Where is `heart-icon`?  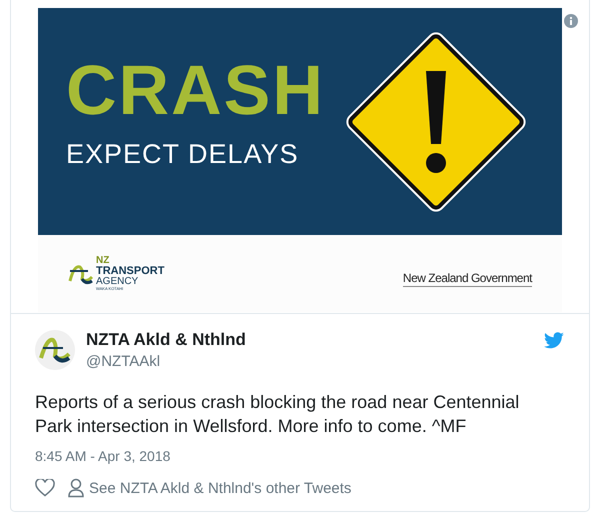 heart-icon is located at coordinates (45, 488).